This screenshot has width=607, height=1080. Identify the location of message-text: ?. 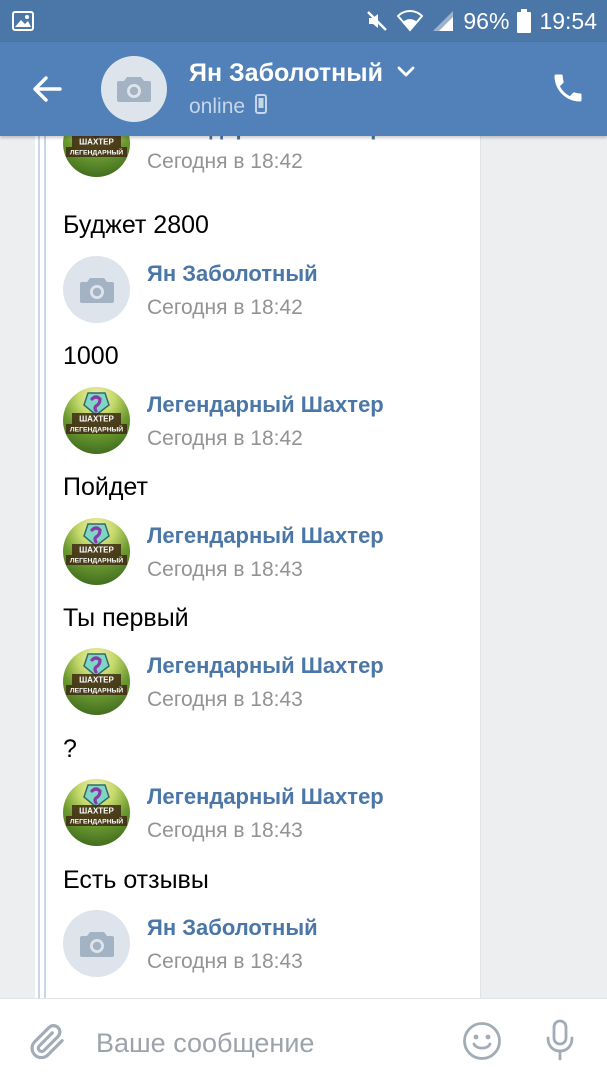
(70, 749).